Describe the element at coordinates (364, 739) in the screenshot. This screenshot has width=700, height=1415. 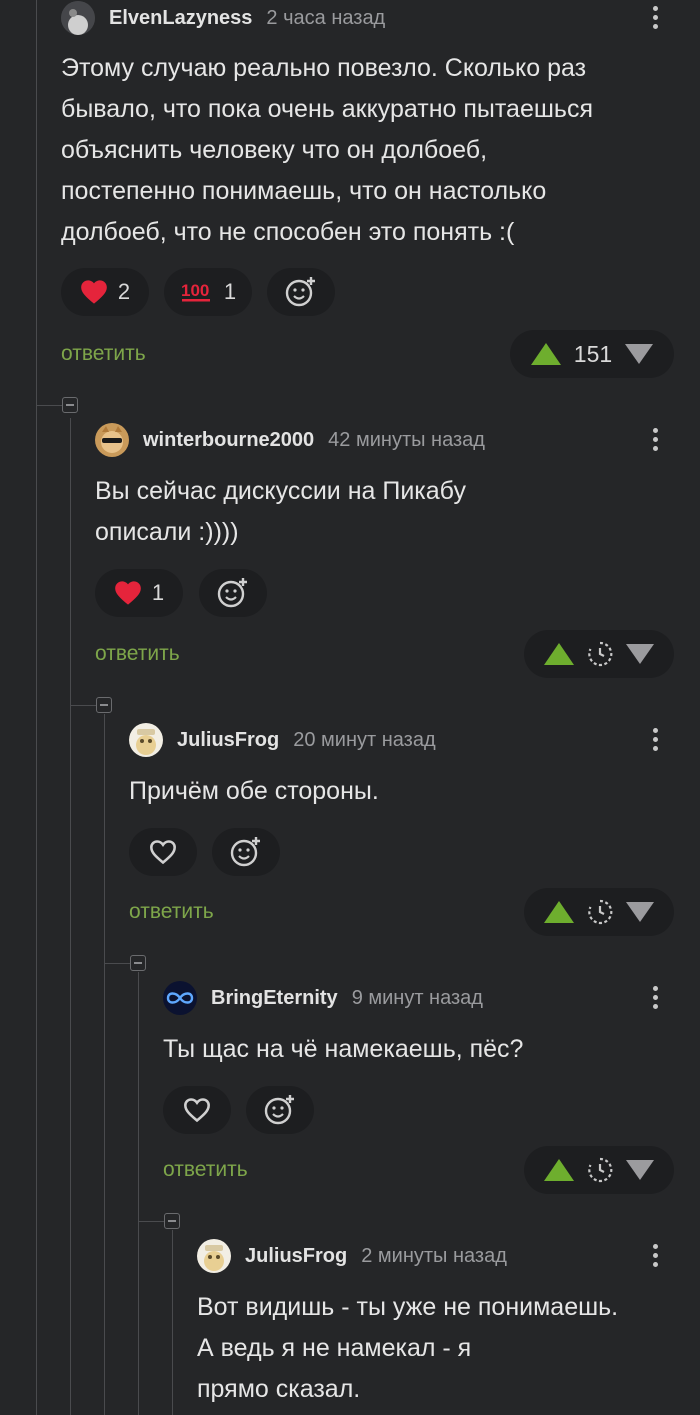
I see `comment-time: 20 минут назад` at that location.